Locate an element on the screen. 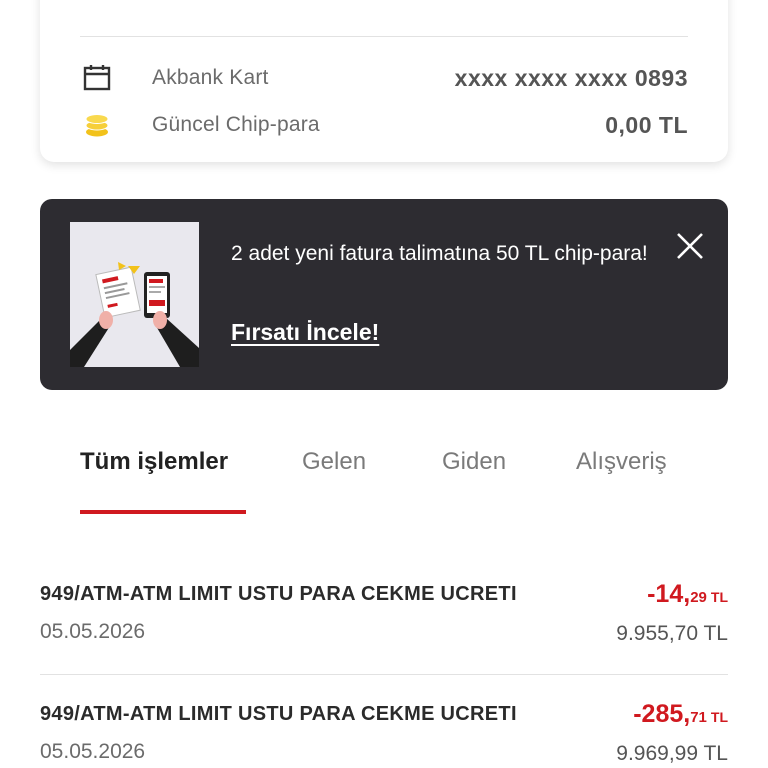 The width and height of the screenshot is (768, 768). promo-illustration is located at coordinates (134, 294).